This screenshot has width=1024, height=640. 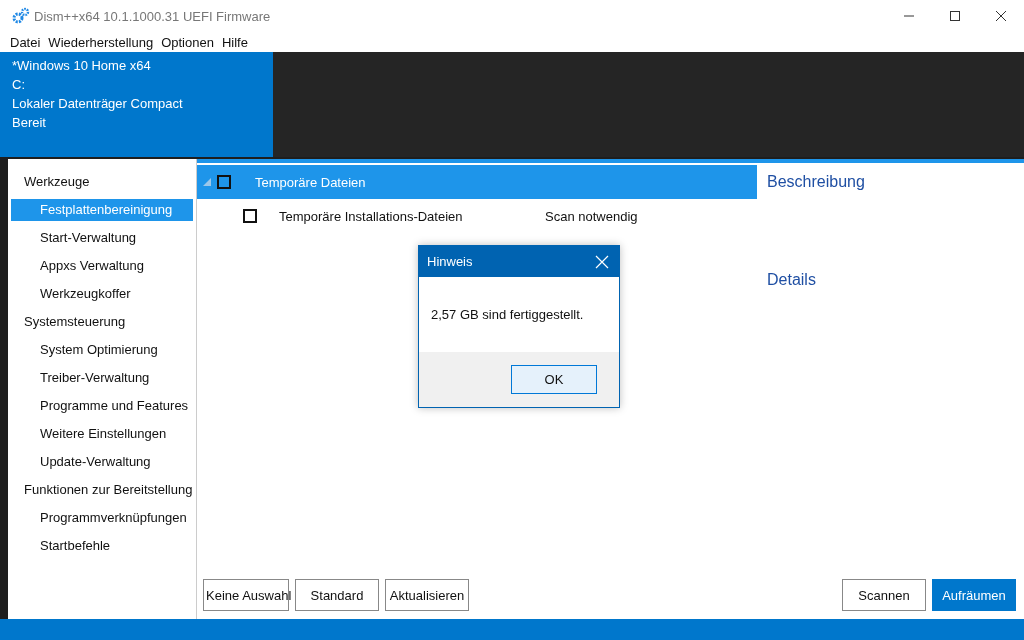 I want to click on menu-item: Wiederherstellung, so click(x=101, y=42).